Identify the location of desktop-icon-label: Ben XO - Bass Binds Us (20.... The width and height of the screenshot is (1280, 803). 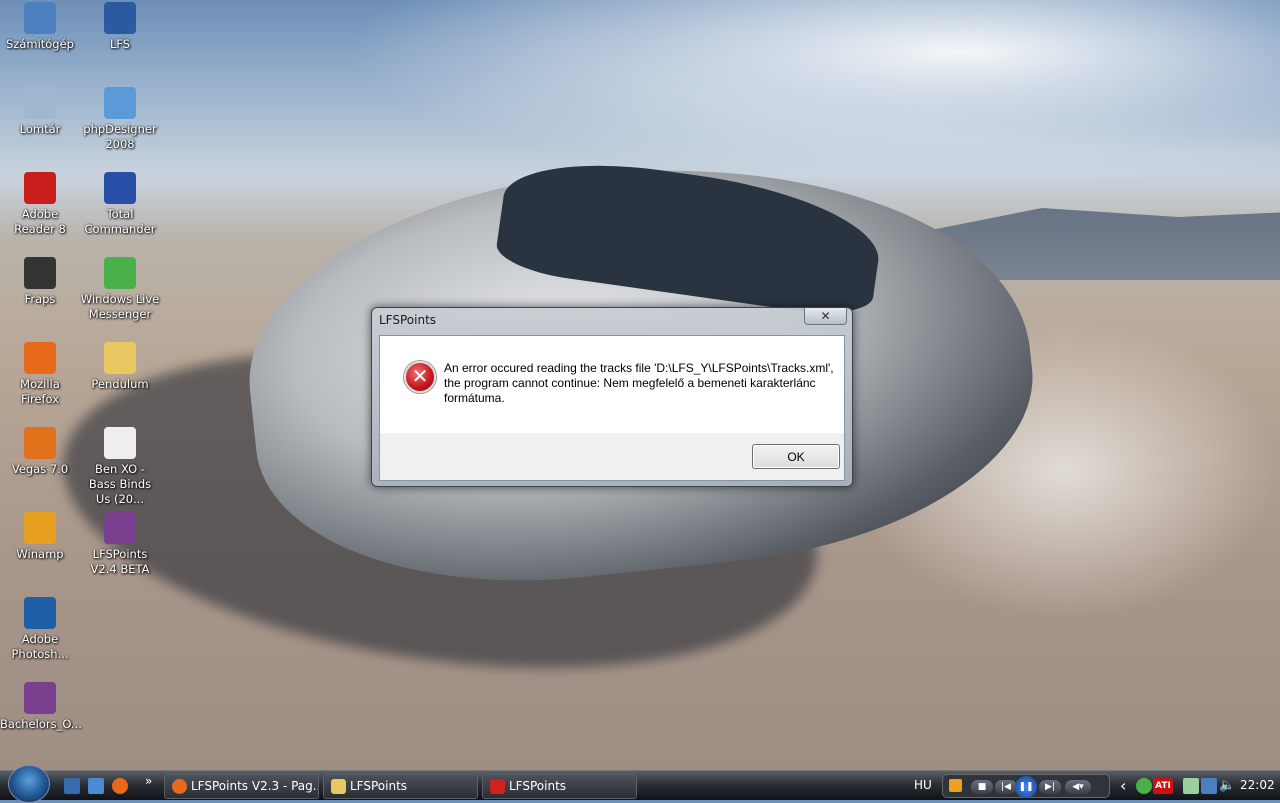
(120, 484).